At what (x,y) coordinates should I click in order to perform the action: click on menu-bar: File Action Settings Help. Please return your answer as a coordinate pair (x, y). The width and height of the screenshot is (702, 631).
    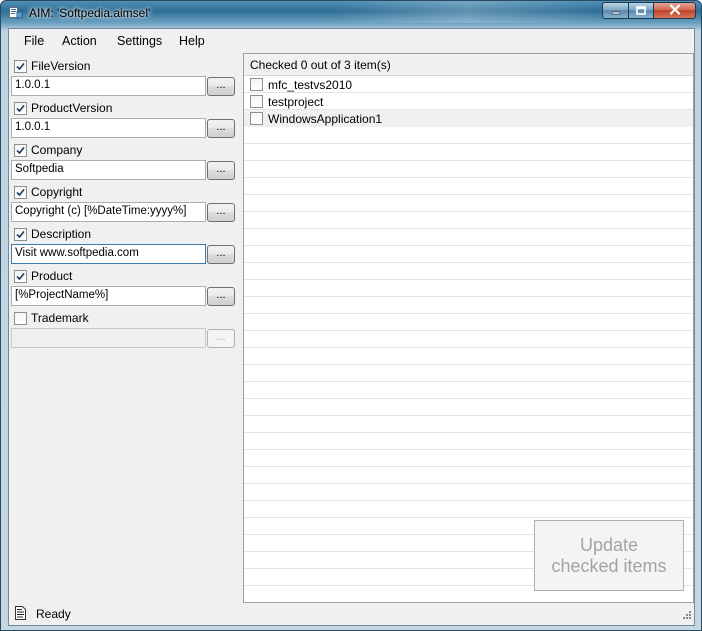
    Looking at the image, I should click on (351, 41).